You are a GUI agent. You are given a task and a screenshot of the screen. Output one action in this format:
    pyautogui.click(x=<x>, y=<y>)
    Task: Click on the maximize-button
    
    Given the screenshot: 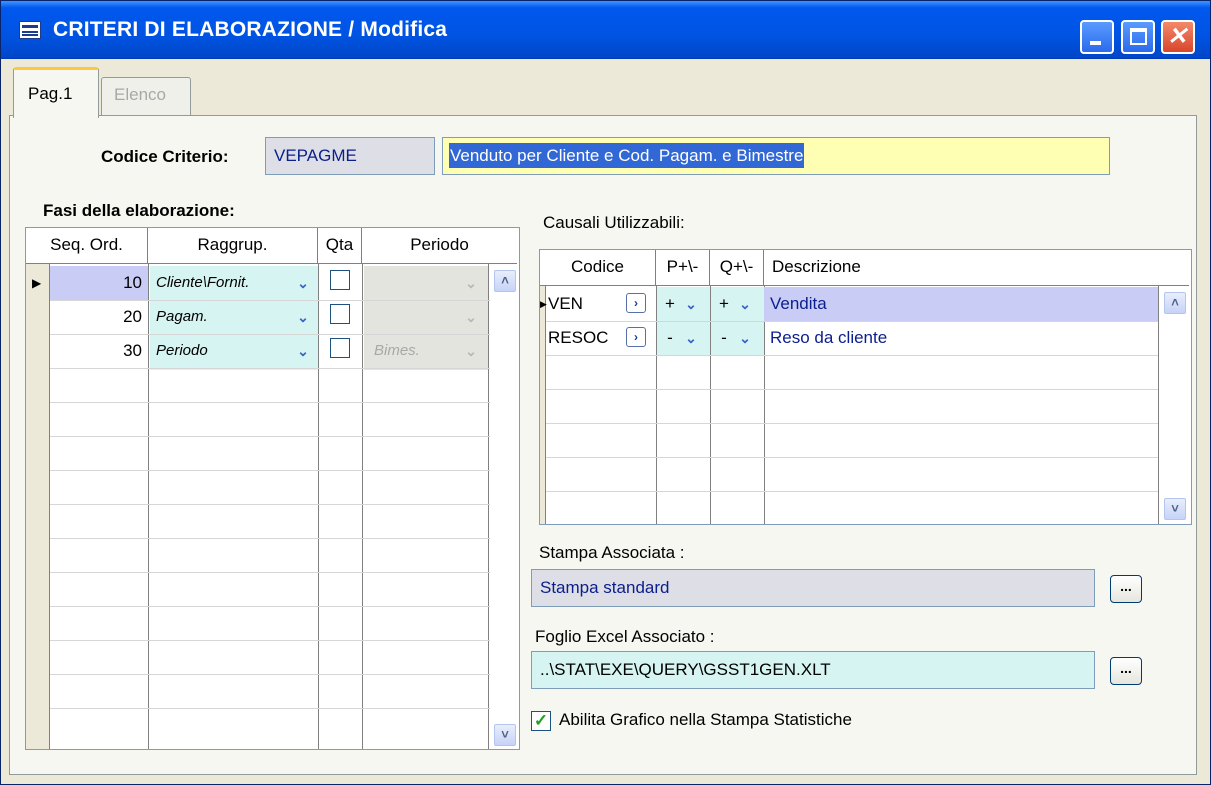 What is the action you would take?
    pyautogui.click(x=1138, y=37)
    